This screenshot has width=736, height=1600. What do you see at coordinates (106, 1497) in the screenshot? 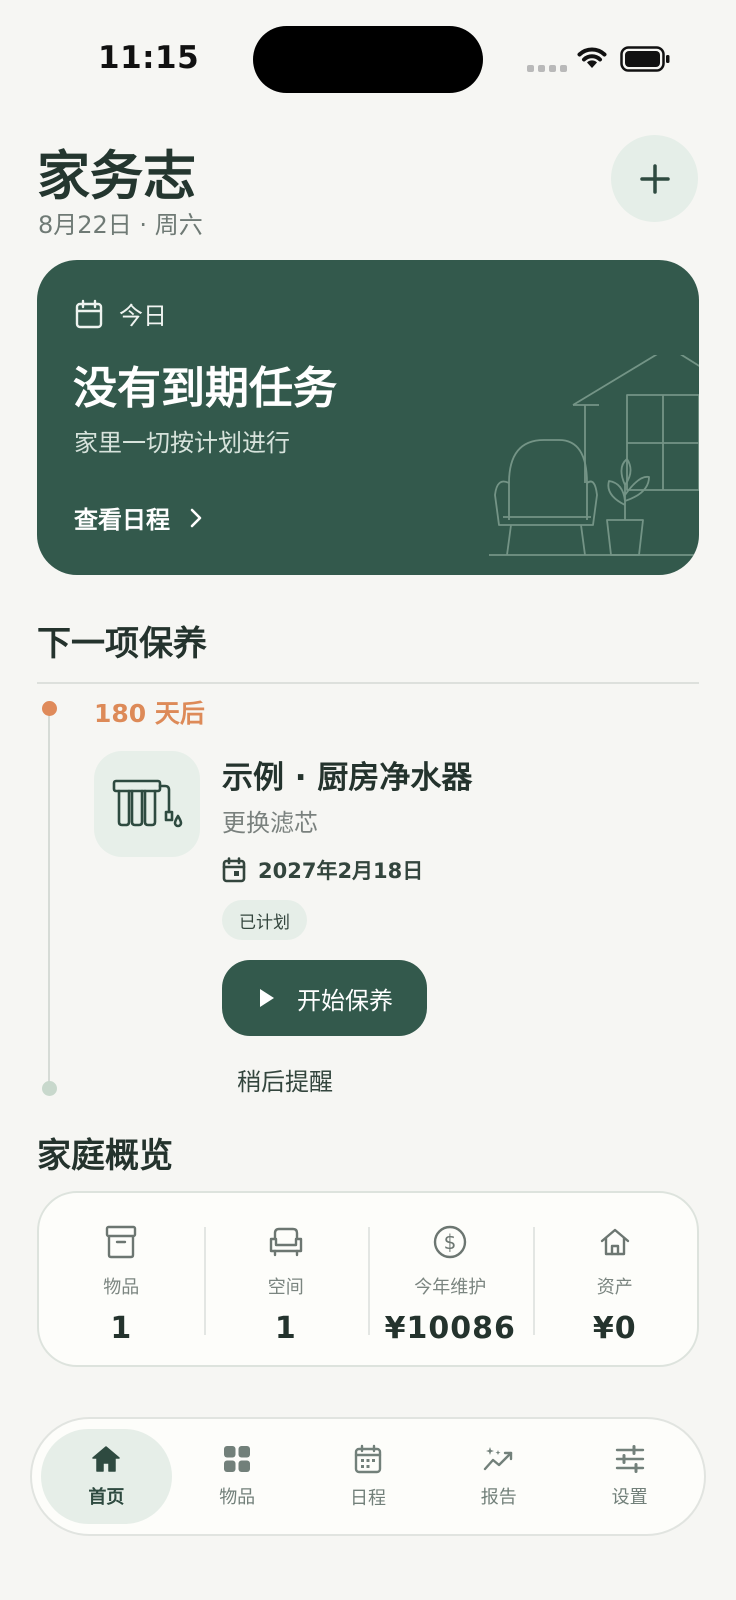
I see `tab-label: 首页` at bounding box center [106, 1497].